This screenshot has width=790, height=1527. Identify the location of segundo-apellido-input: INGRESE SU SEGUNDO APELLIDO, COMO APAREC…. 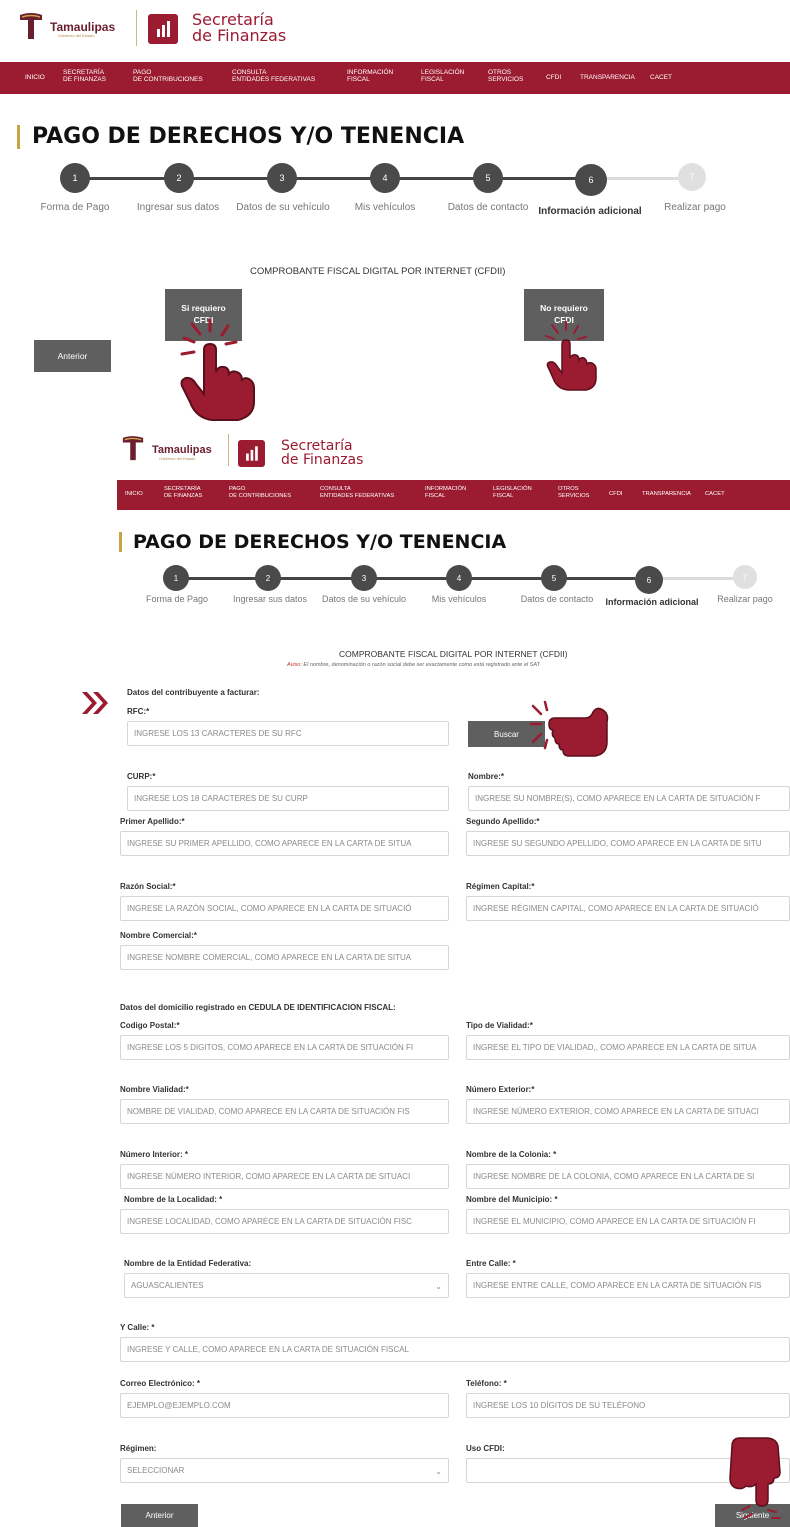
(628, 843).